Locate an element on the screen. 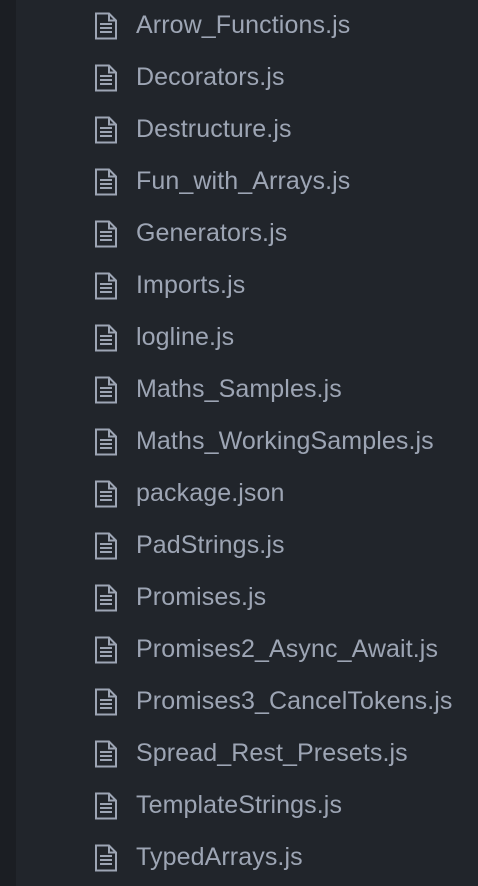 The image size is (478, 886). file-name: Arrow_Functions.js is located at coordinates (243, 24).